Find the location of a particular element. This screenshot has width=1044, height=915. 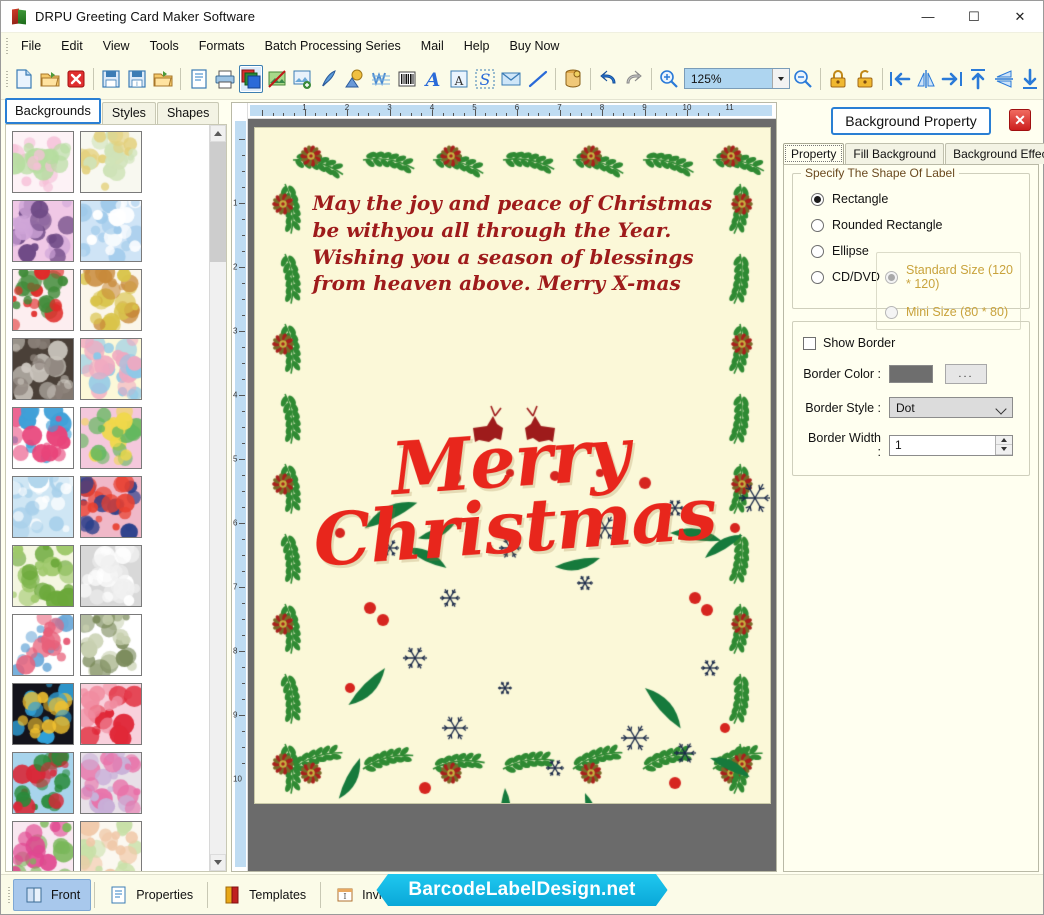

border-color-swatch is located at coordinates (911, 374).